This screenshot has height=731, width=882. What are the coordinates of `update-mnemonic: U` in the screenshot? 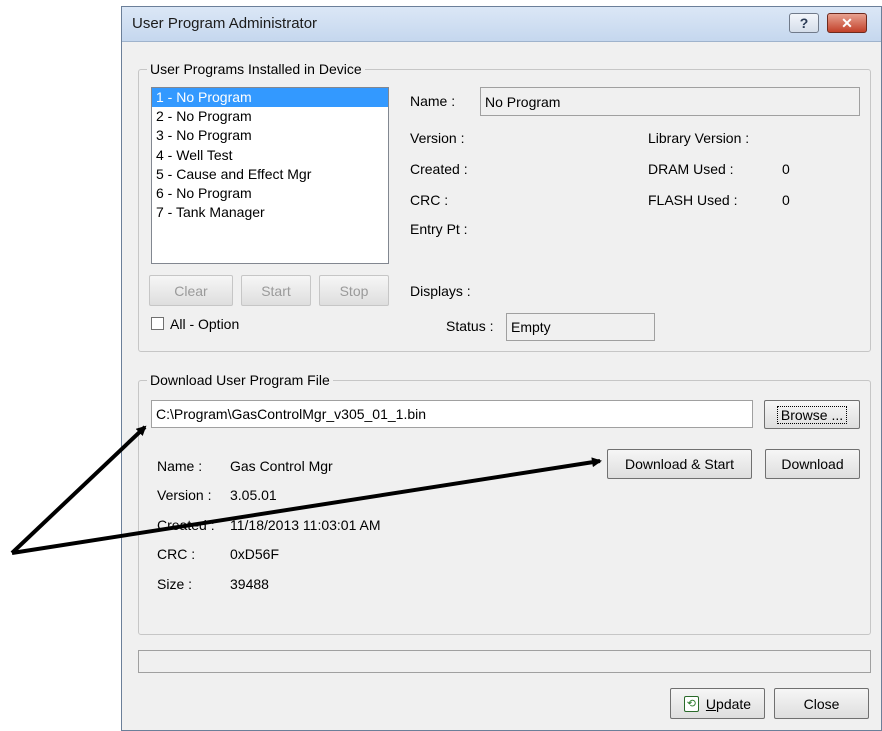 It's located at (711, 703).